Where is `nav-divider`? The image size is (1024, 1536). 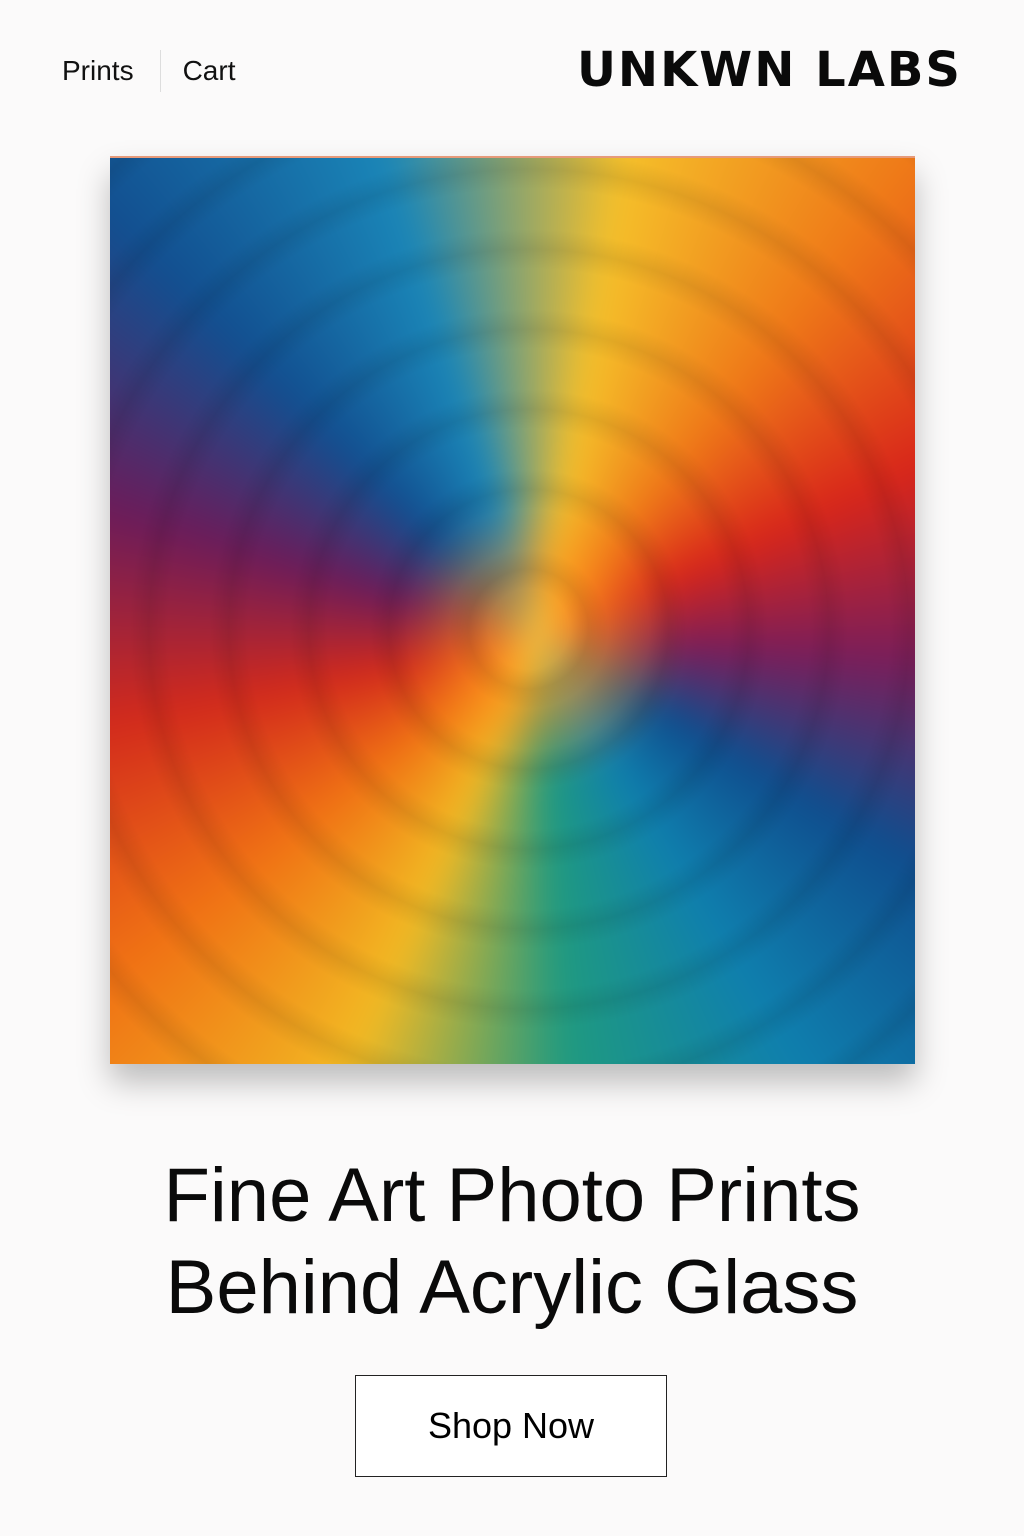 nav-divider is located at coordinates (160, 71).